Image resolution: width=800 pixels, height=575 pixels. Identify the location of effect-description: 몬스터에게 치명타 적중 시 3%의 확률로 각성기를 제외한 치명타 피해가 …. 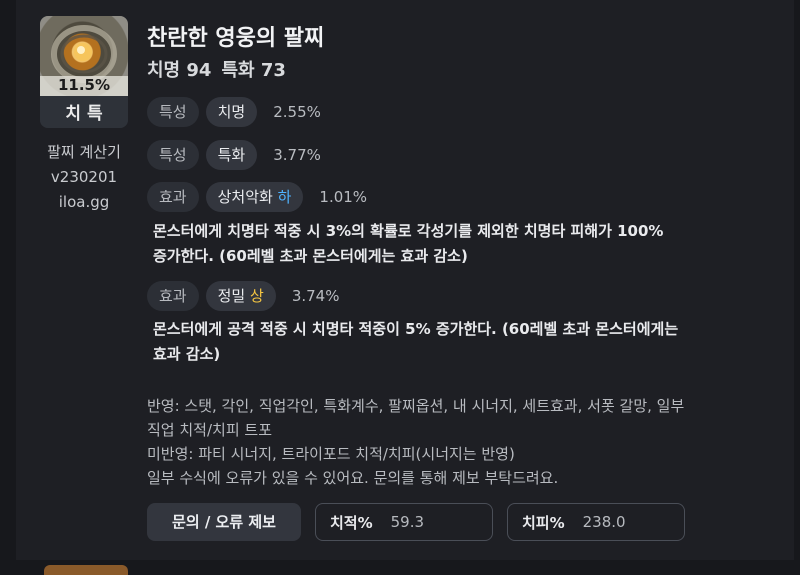
(463, 244).